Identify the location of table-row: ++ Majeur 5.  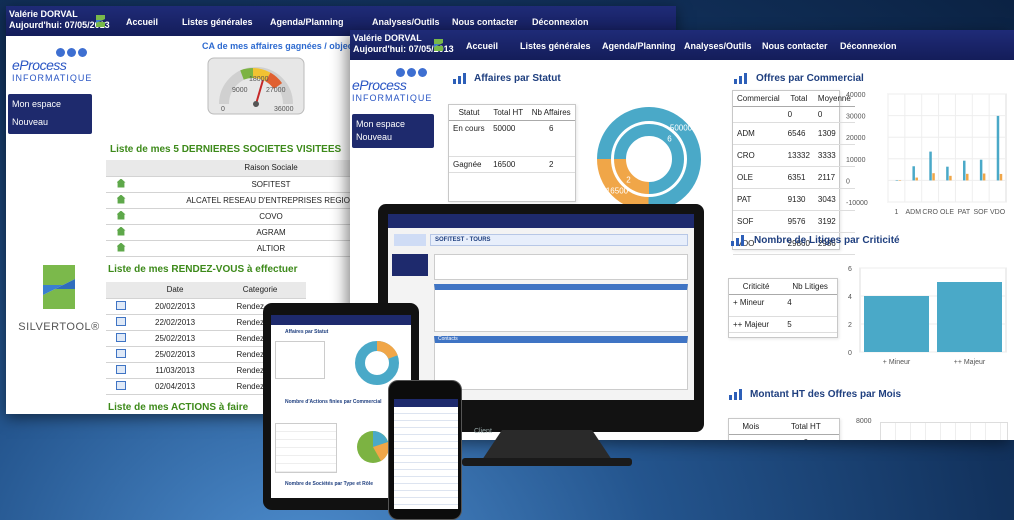
(783, 325).